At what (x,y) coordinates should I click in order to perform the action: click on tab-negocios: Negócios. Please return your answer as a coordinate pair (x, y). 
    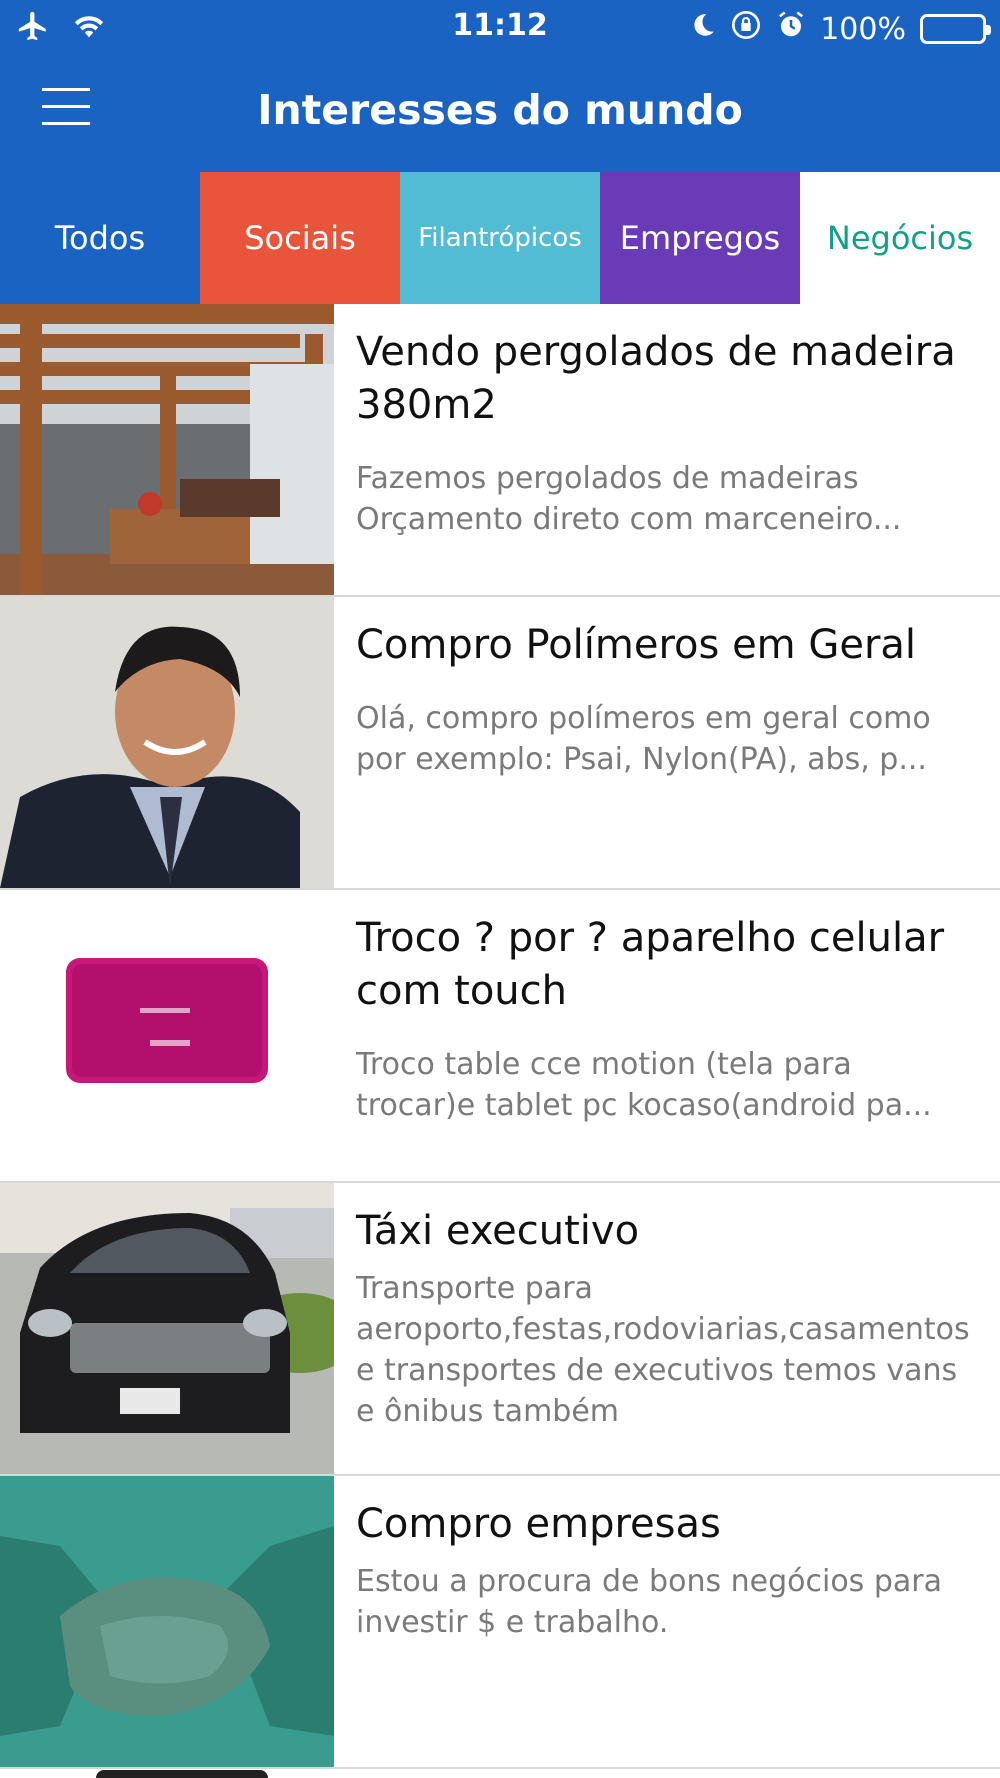
    Looking at the image, I should click on (900, 238).